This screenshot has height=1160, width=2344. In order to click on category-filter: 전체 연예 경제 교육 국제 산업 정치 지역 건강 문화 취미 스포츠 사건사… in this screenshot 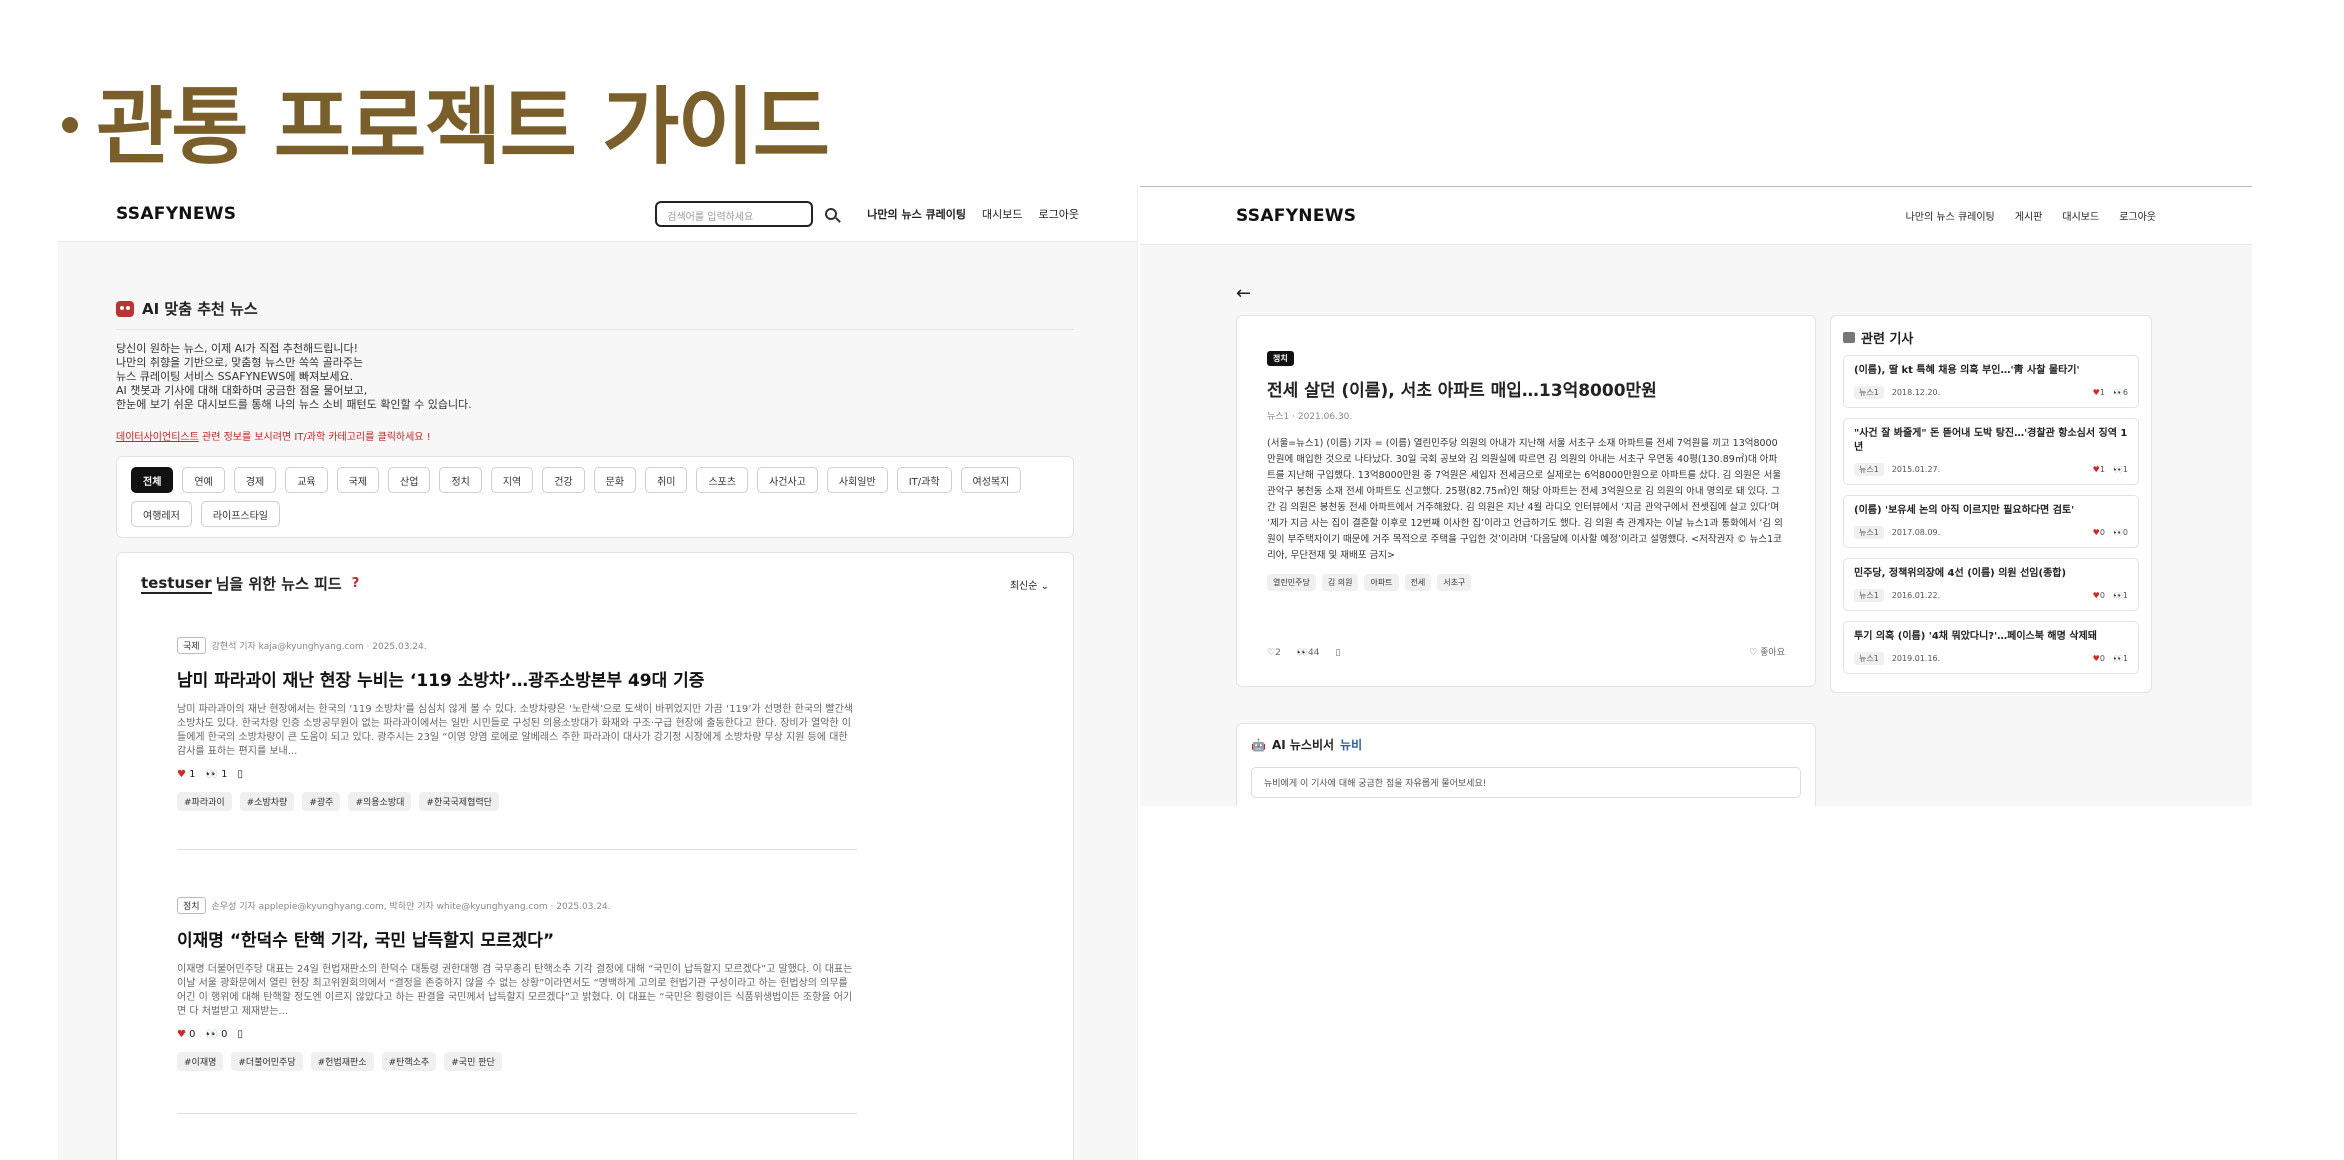, I will do `click(595, 497)`.